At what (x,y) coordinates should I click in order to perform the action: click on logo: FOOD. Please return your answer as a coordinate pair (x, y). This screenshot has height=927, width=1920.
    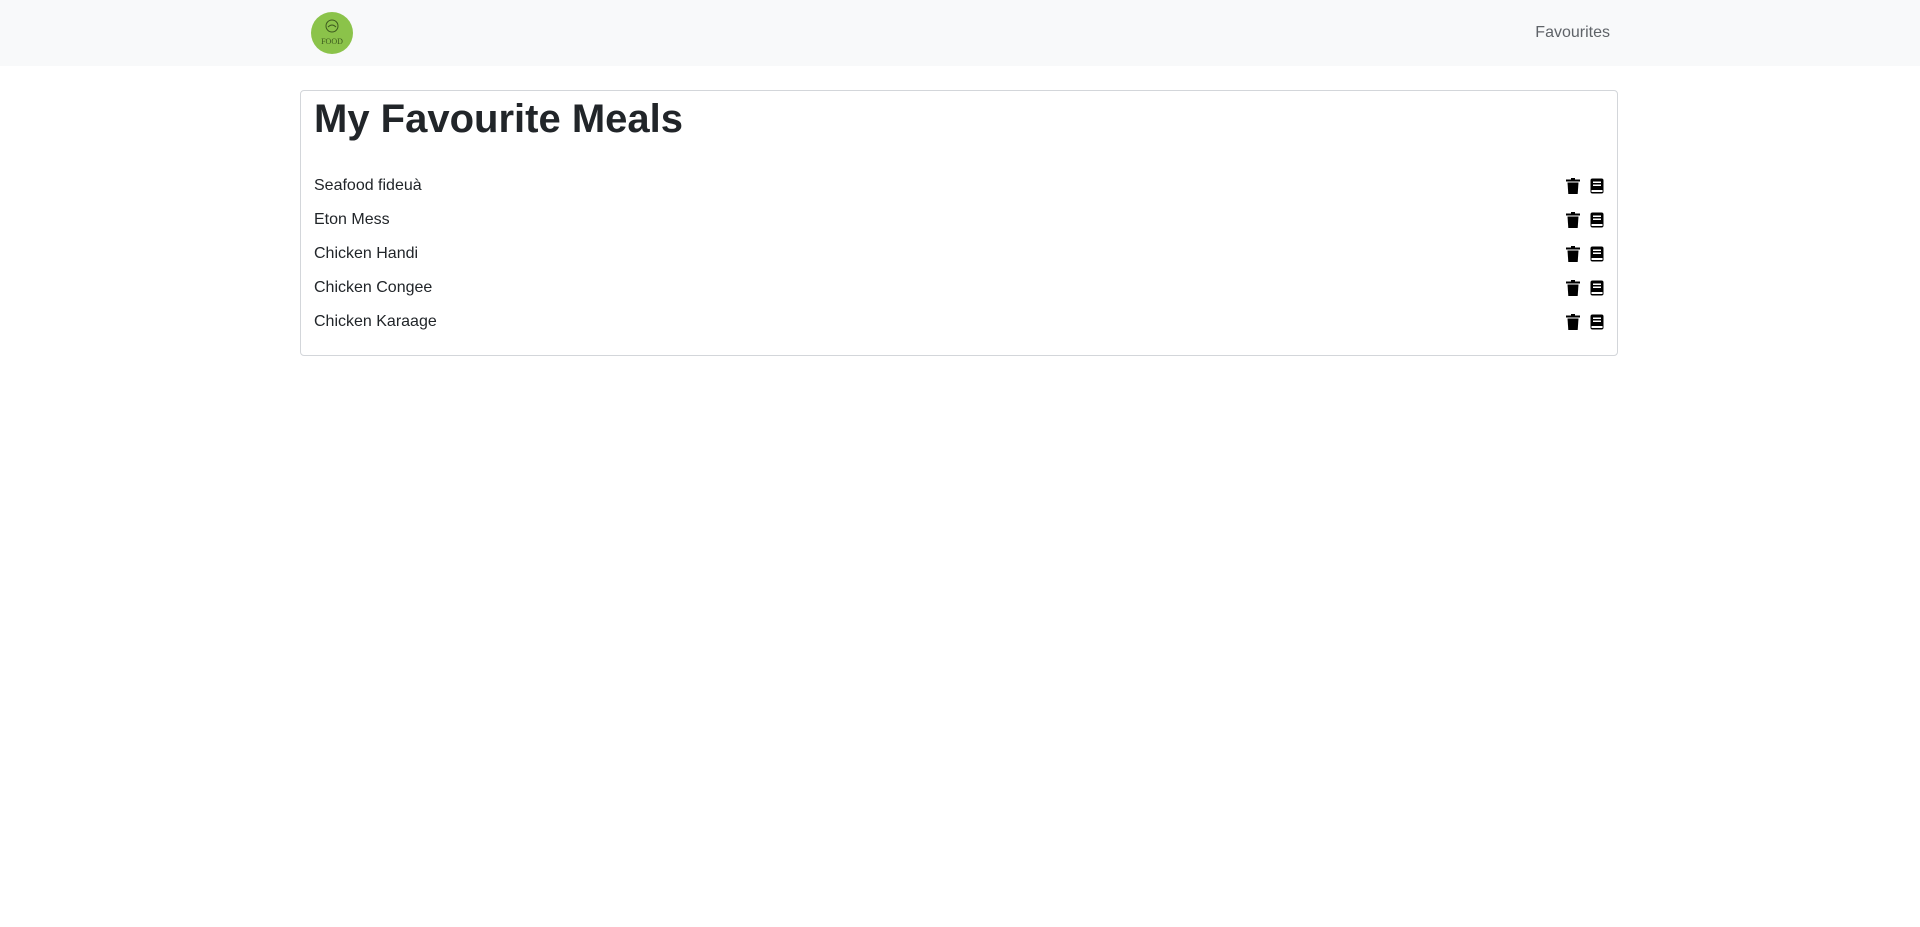
    Looking at the image, I should click on (332, 33).